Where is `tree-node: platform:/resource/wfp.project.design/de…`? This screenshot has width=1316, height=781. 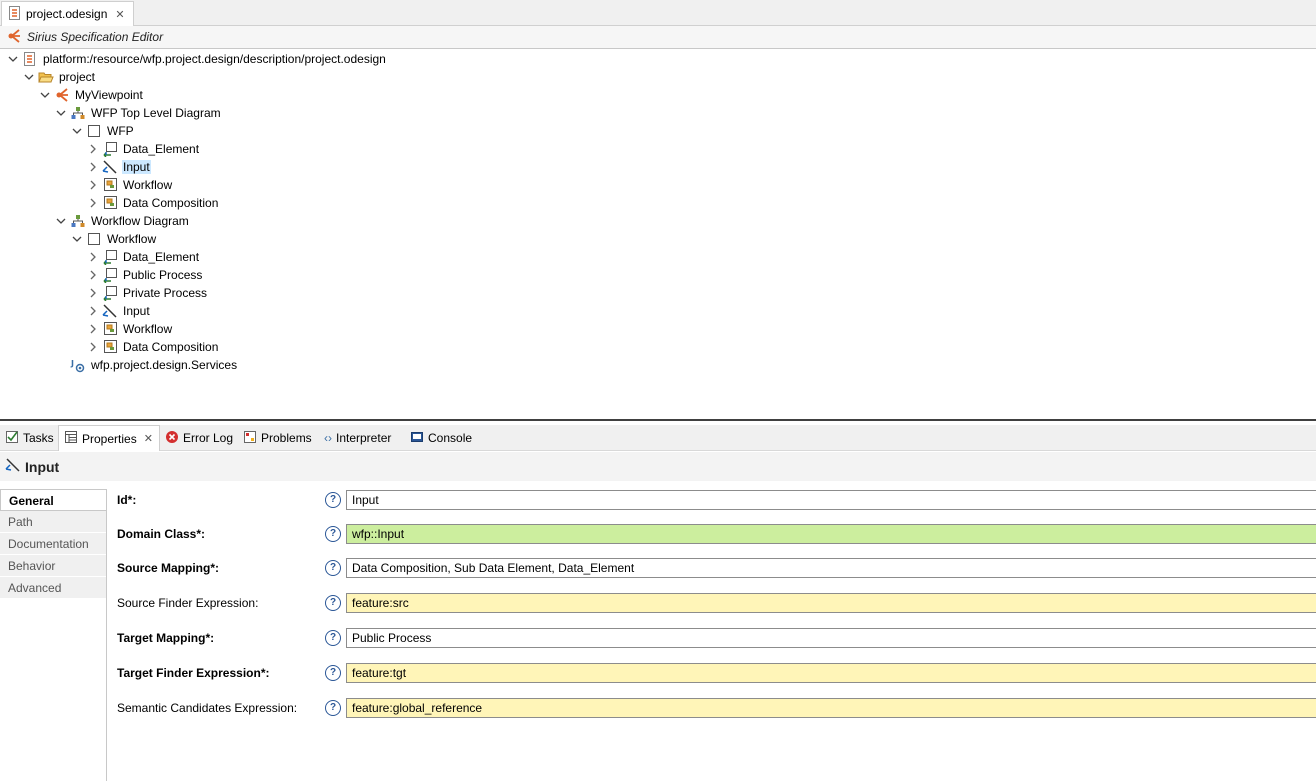 tree-node: platform:/resource/wfp.project.design/de… is located at coordinates (197, 59).